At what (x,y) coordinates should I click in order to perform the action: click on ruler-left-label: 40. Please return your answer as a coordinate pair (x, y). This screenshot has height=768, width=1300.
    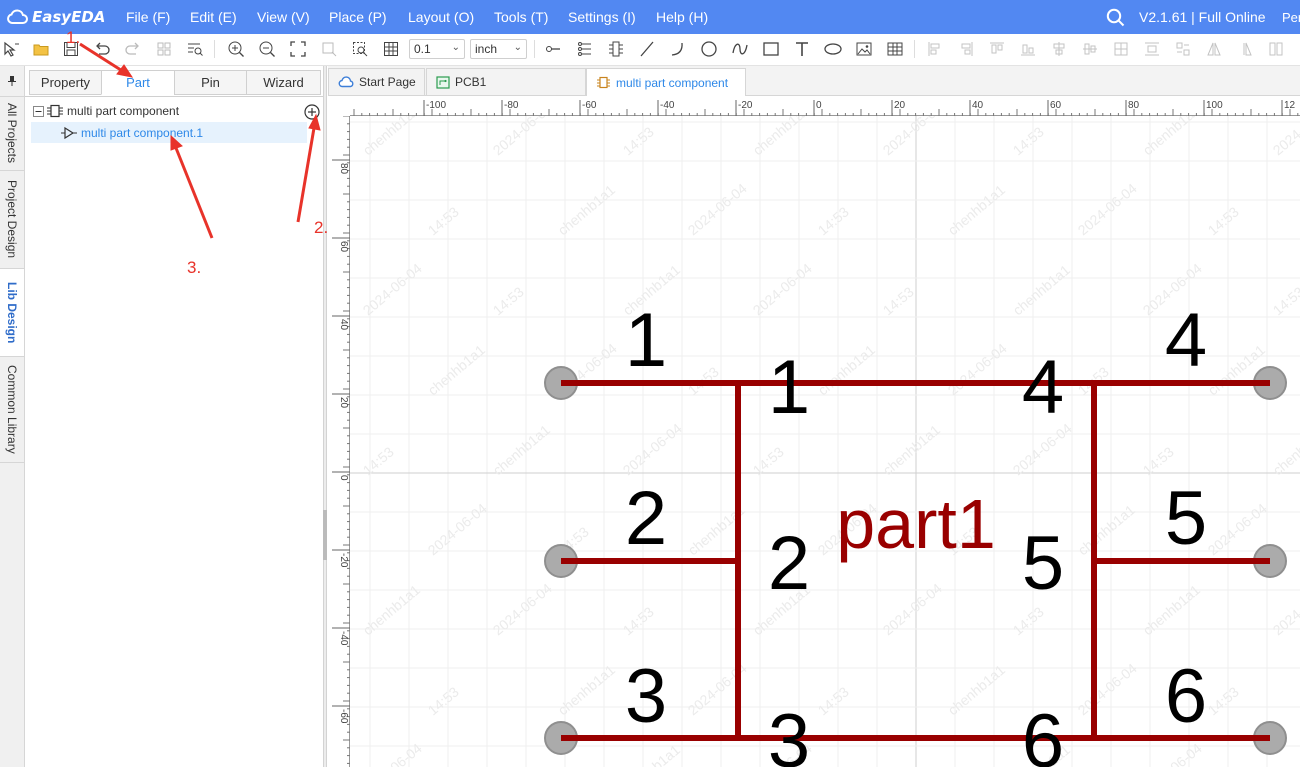
    Looking at the image, I should click on (343, 325).